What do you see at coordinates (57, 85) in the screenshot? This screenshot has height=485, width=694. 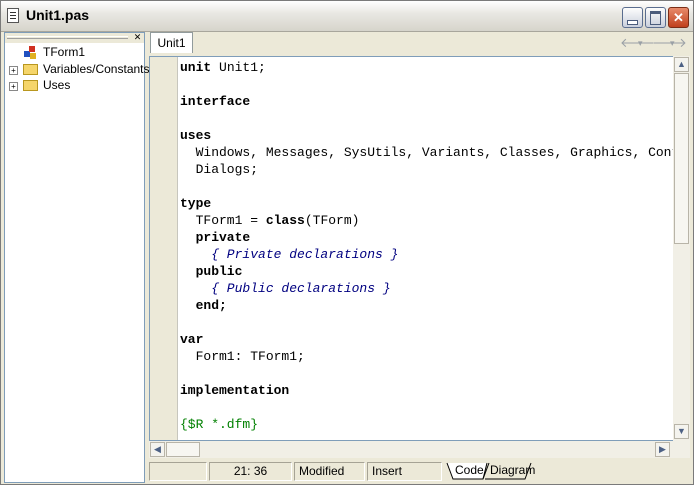 I see `tree-item-label: Uses` at bounding box center [57, 85].